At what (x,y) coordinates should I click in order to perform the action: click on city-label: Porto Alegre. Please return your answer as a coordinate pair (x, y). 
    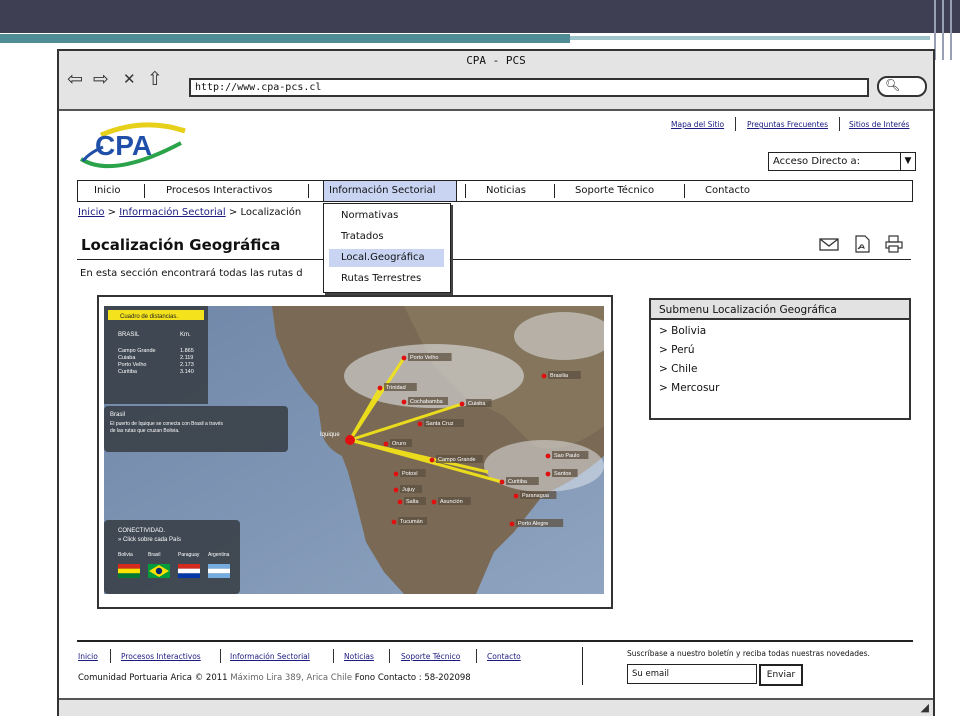
    Looking at the image, I should click on (533, 524).